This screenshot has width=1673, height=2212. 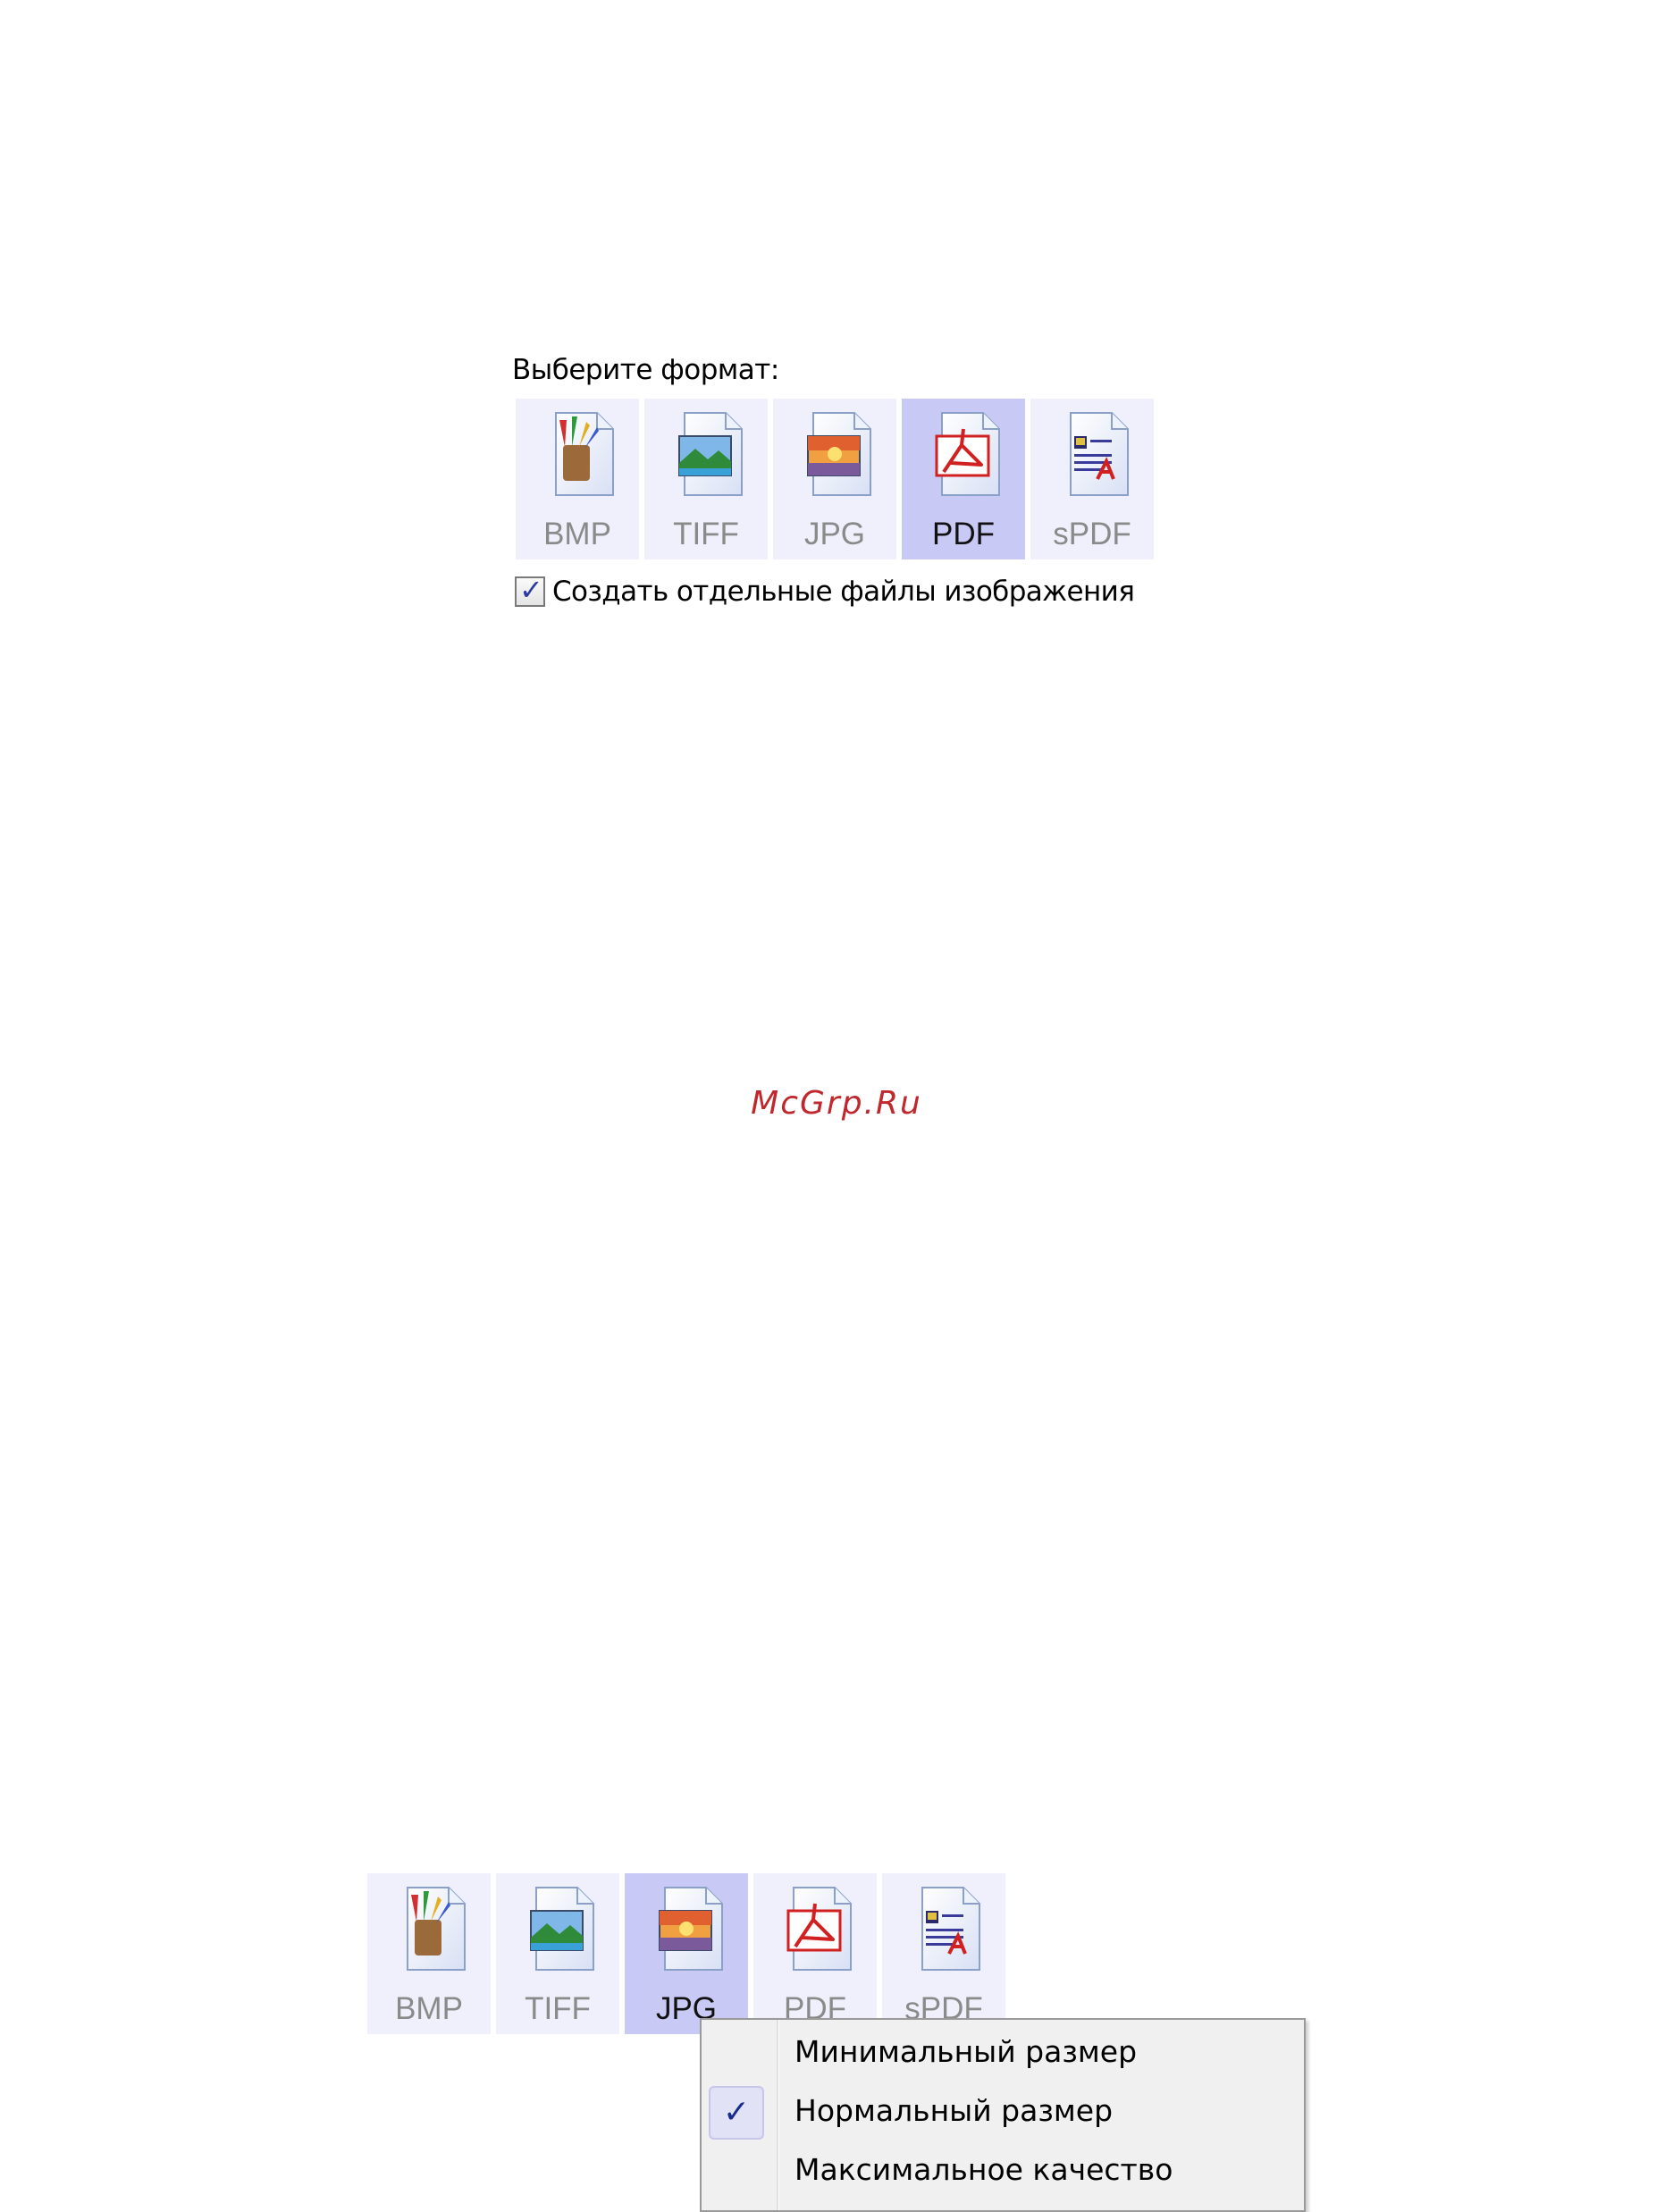 What do you see at coordinates (834, 534) in the screenshot?
I see `format-label: JPG` at bounding box center [834, 534].